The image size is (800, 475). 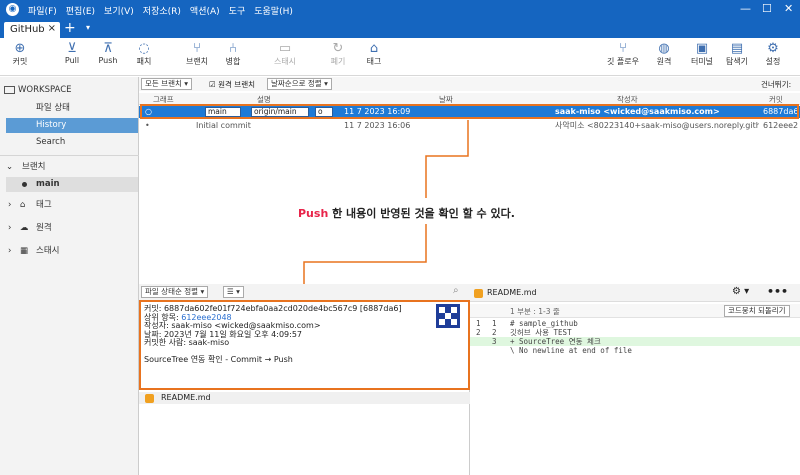 What do you see at coordinates (448, 316) in the screenshot?
I see `avatar` at bounding box center [448, 316].